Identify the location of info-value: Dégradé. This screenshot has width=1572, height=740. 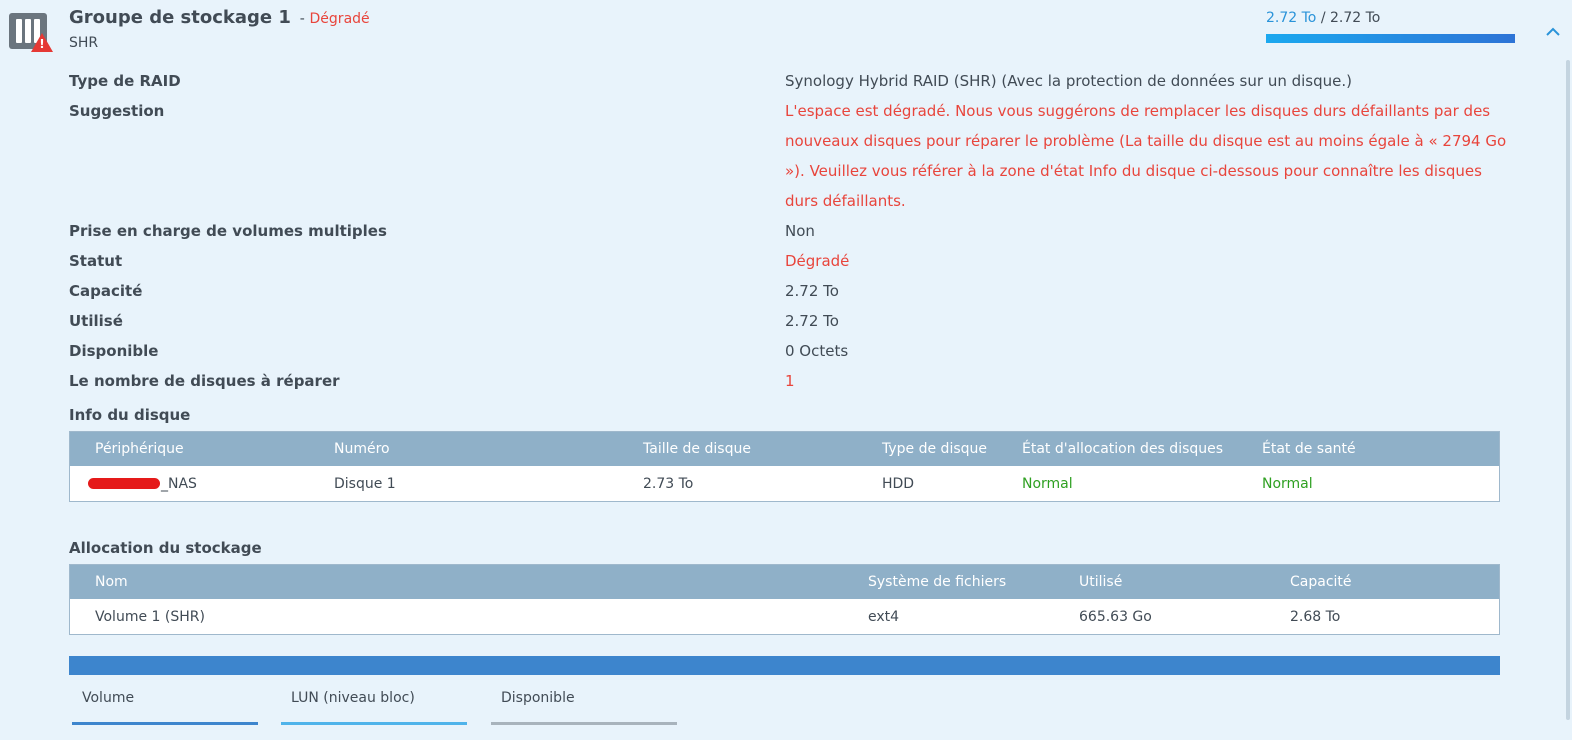
(817, 261).